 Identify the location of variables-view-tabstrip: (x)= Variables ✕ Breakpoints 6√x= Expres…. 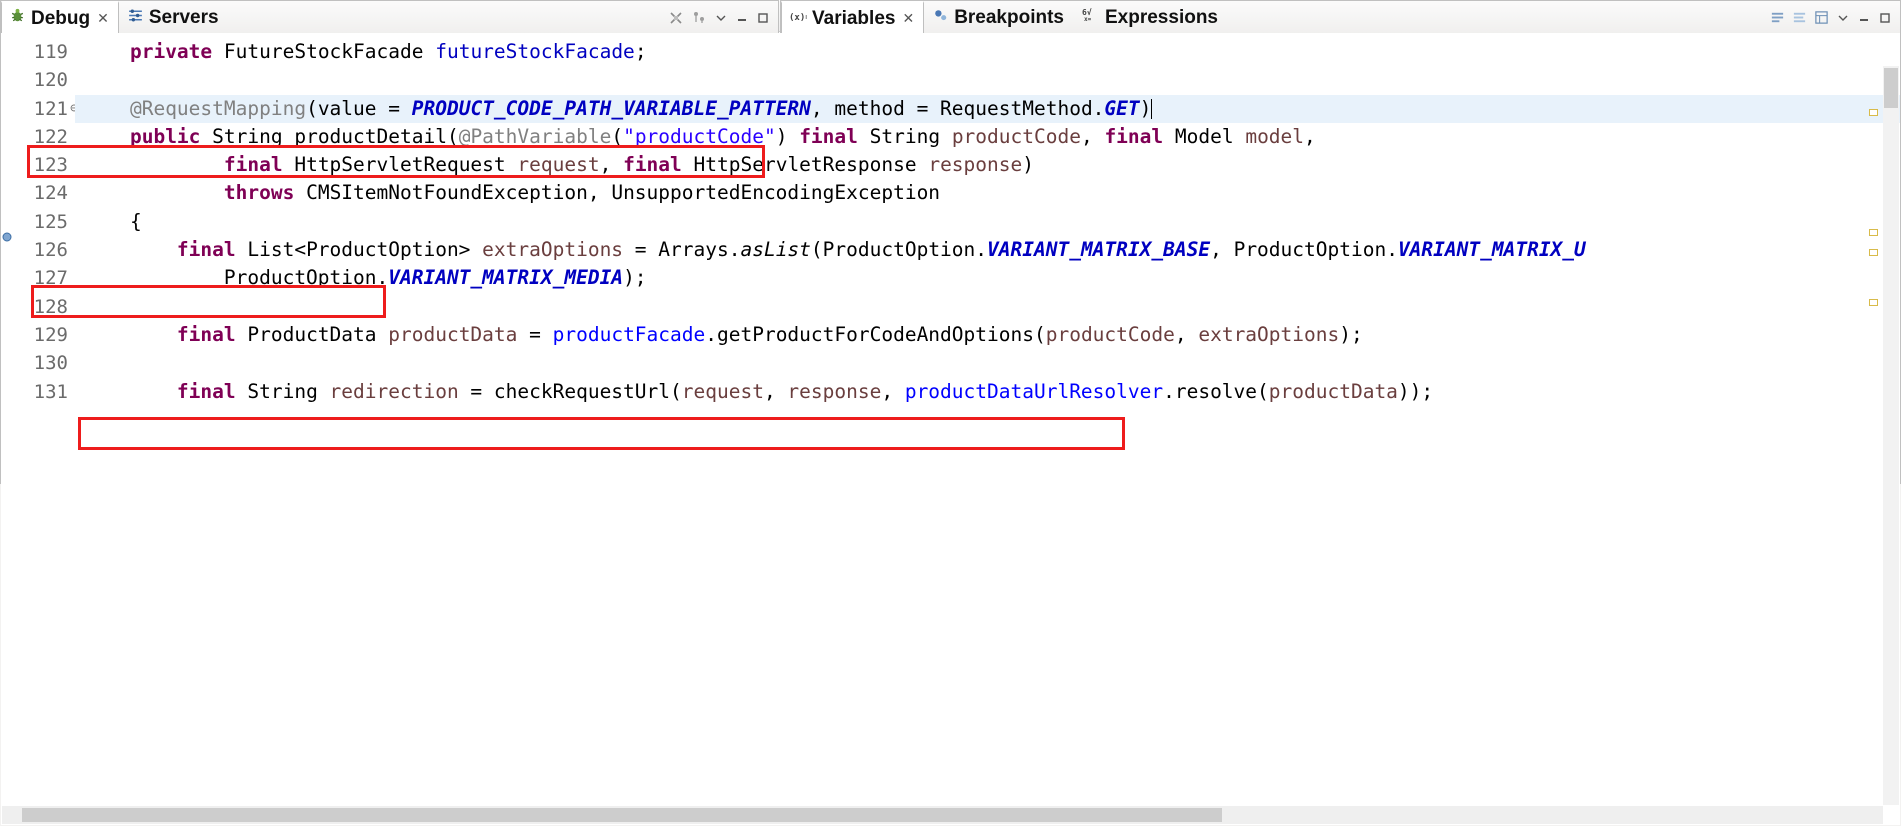
(1340, 18).